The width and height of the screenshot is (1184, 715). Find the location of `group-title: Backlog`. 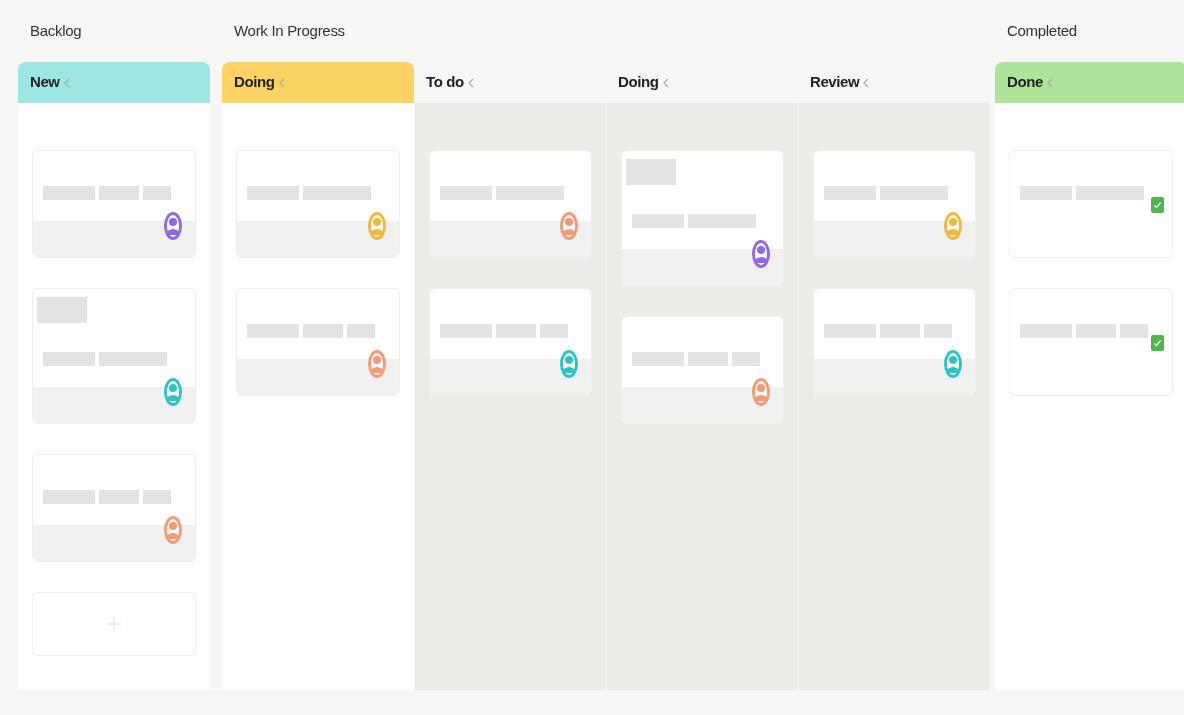

group-title: Backlog is located at coordinates (56, 31).